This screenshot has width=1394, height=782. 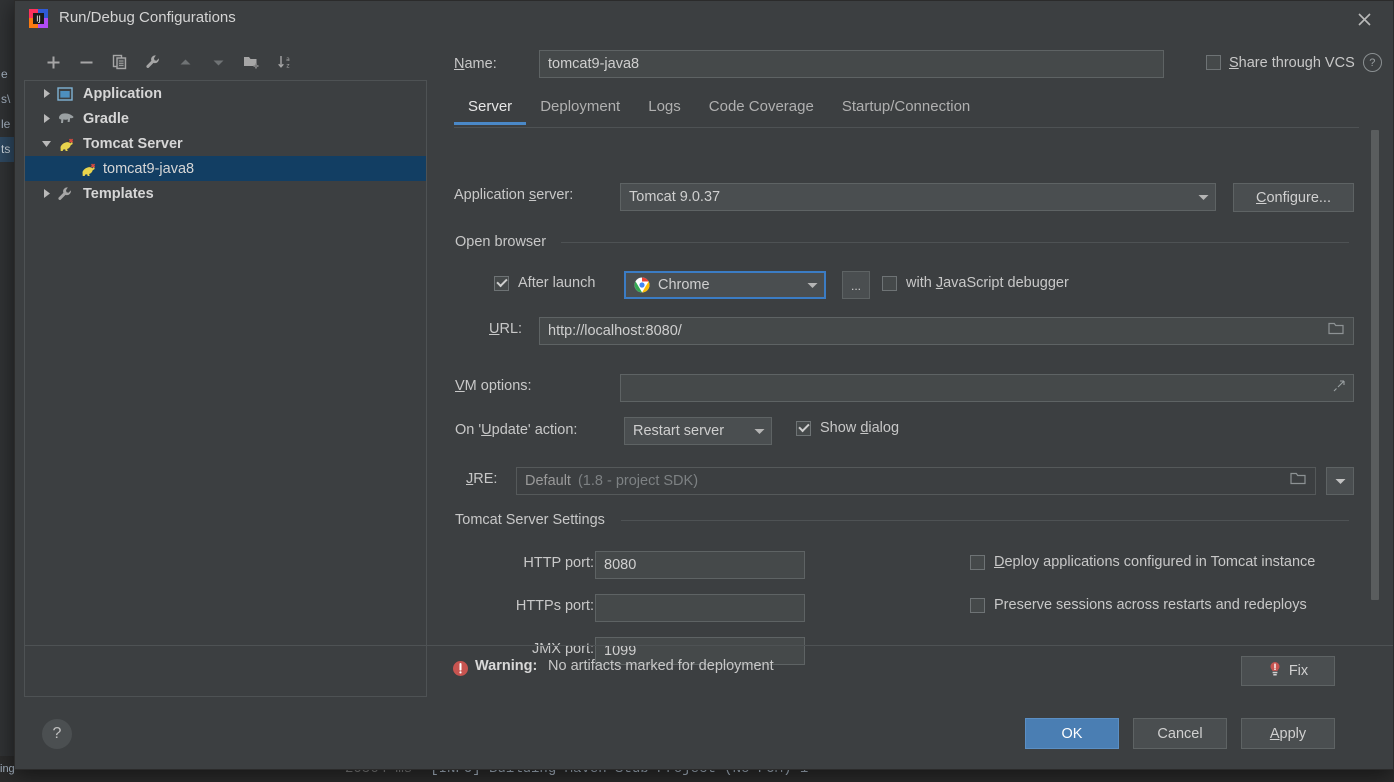 I want to click on tab-logs: Logs, so click(x=664, y=109).